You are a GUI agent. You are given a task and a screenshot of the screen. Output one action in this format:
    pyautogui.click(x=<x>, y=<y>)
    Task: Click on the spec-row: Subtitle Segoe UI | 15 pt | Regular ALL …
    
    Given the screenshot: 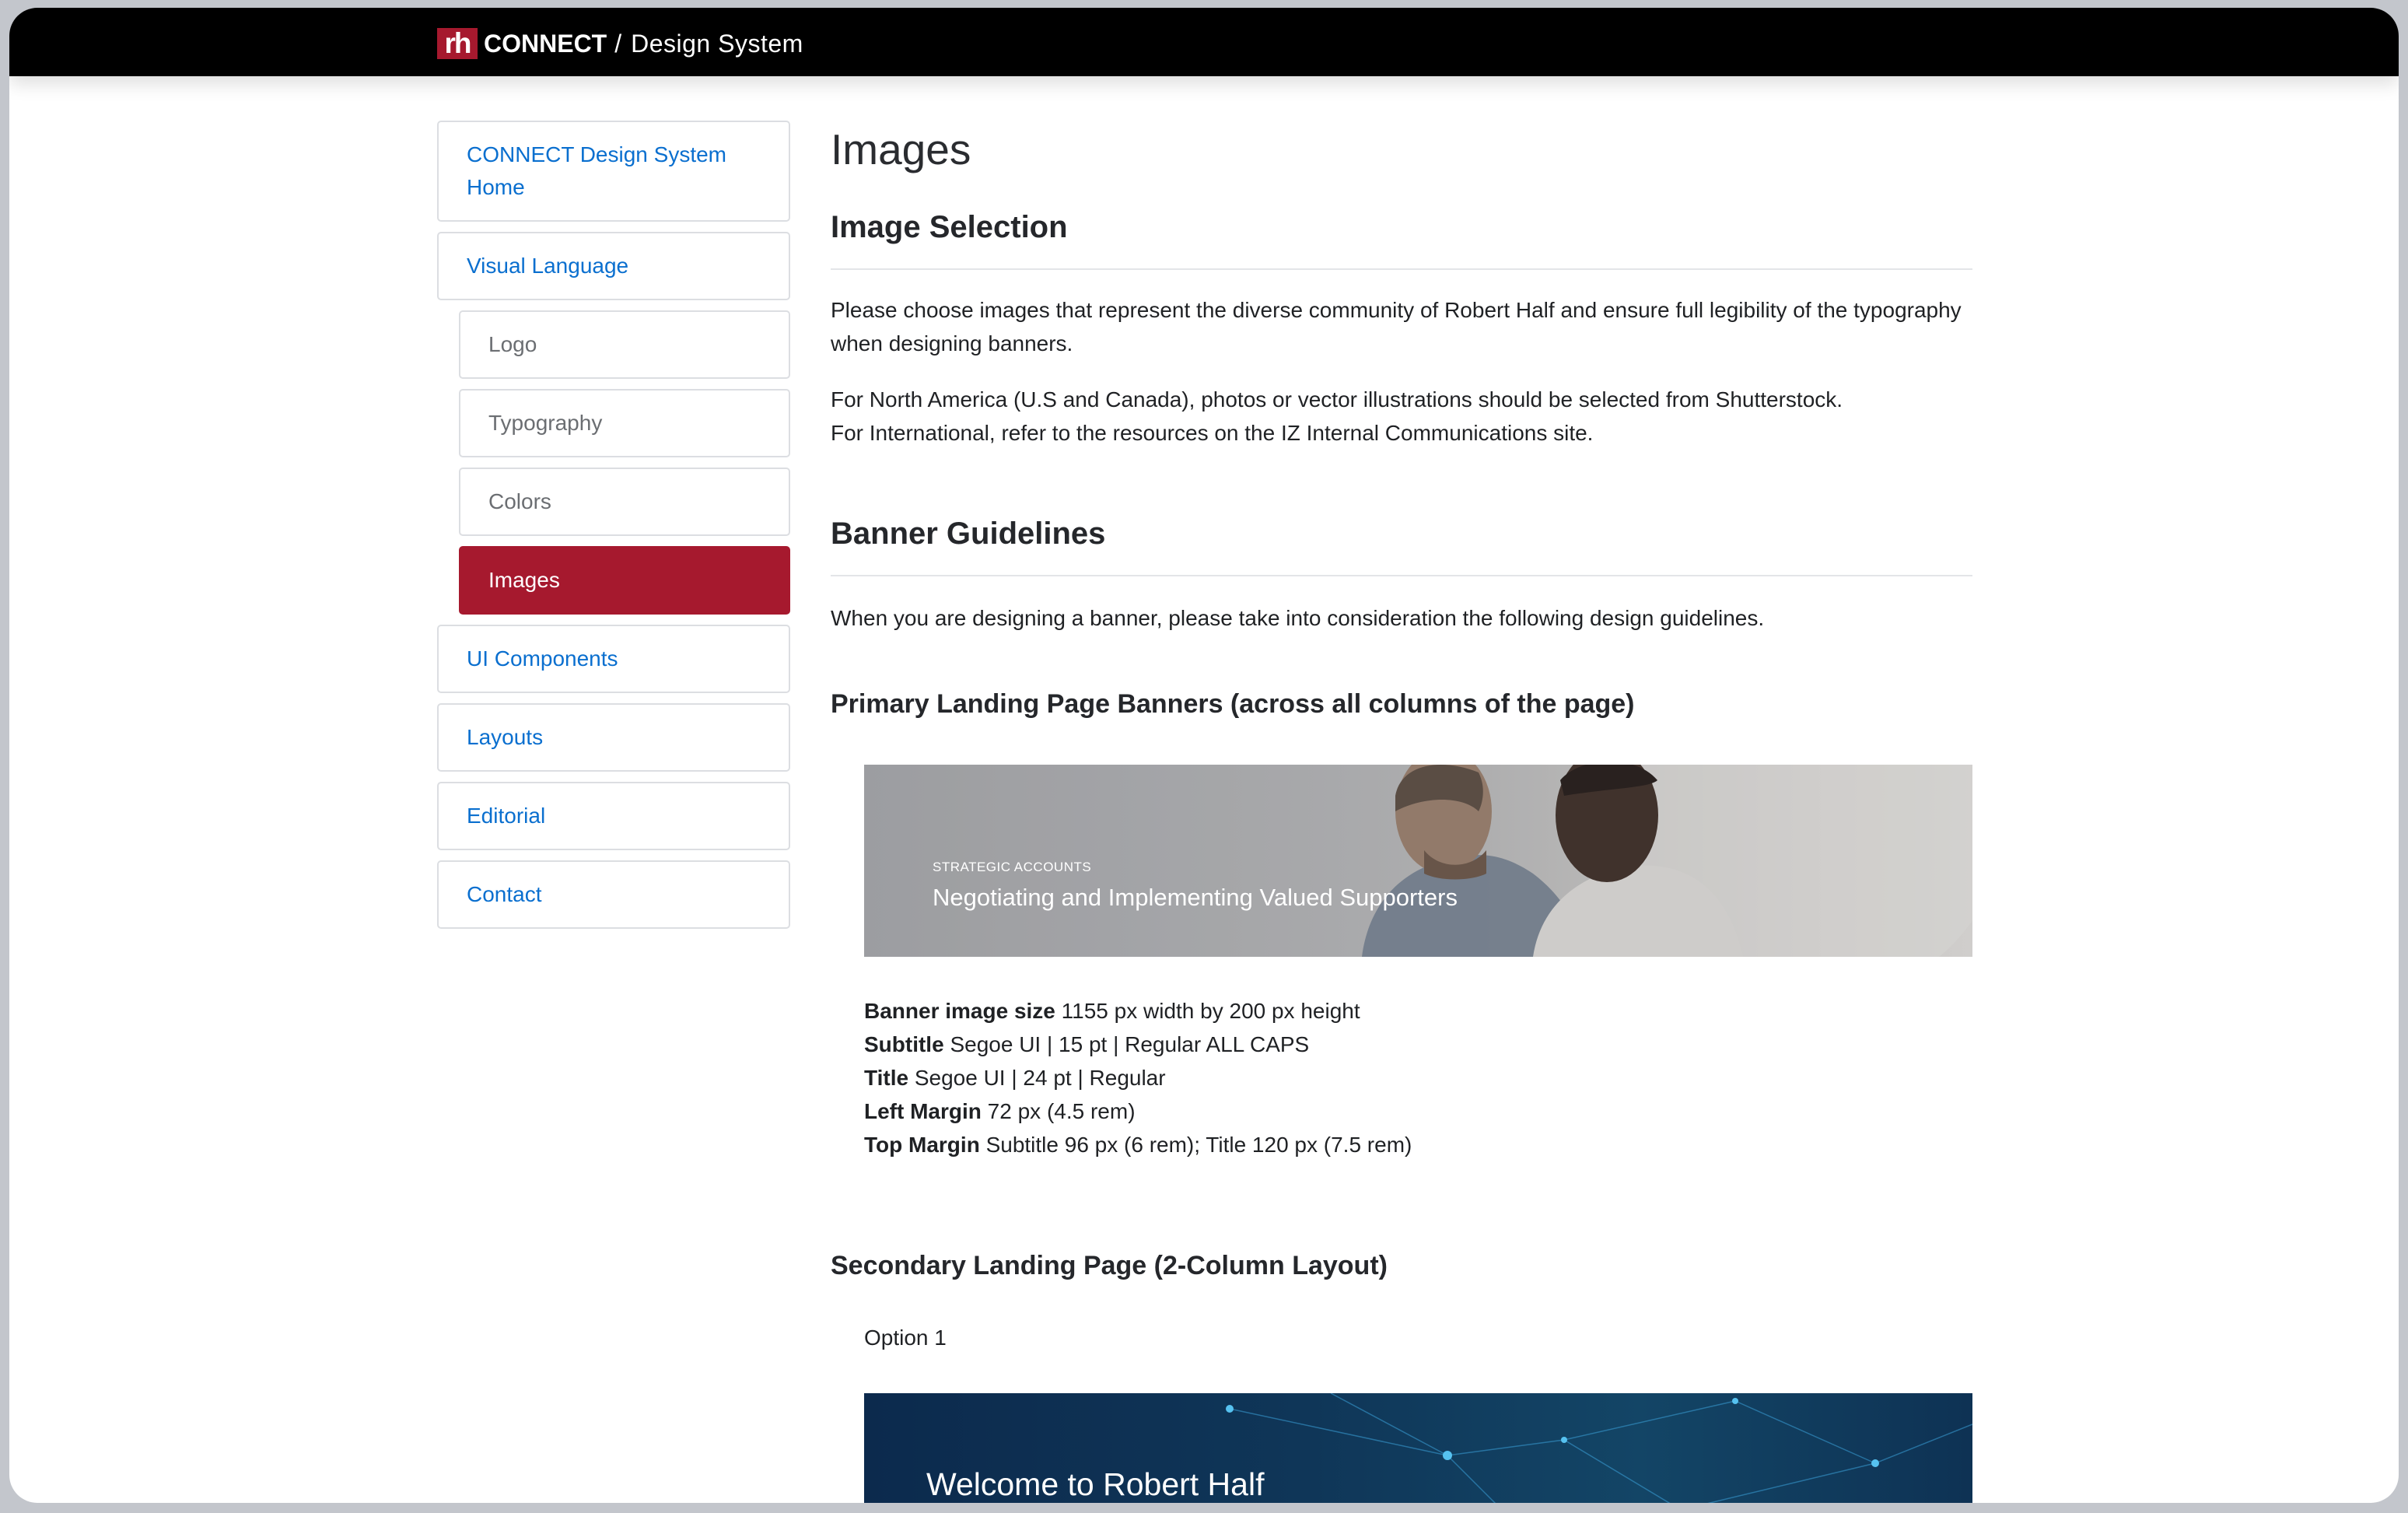 What is the action you would take?
    pyautogui.click(x=1138, y=1044)
    